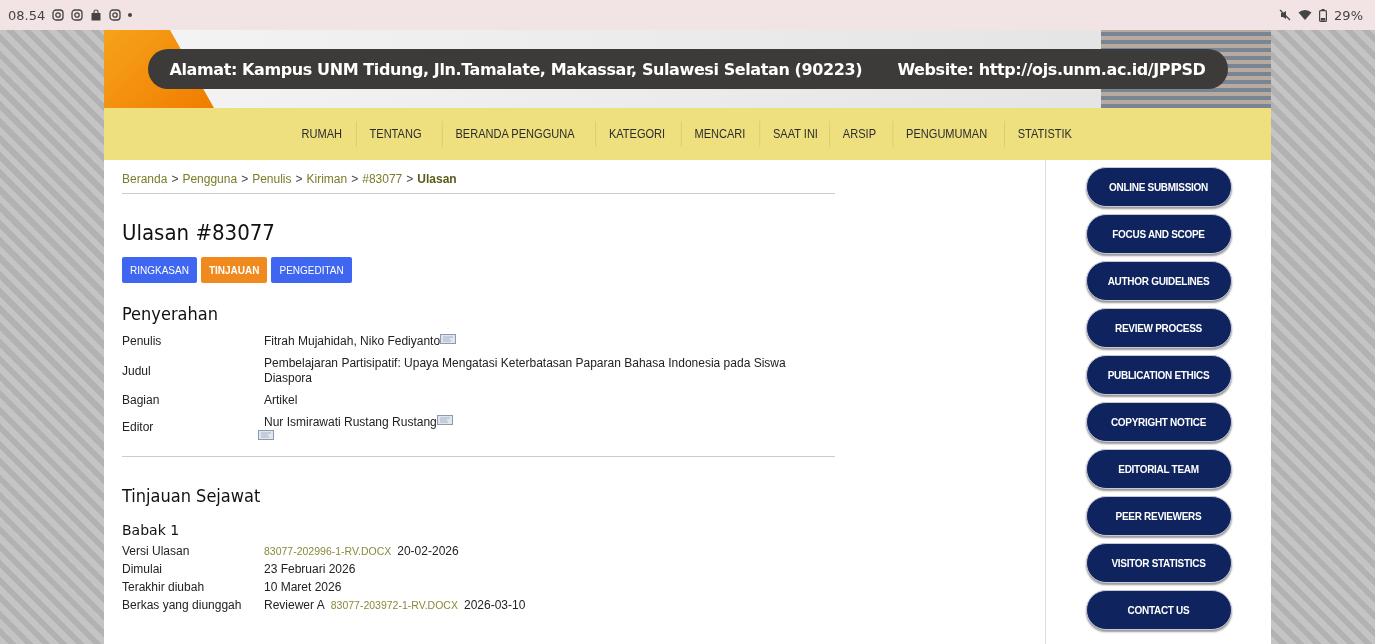 This screenshot has height=644, width=1375. Describe the element at coordinates (494, 605) in the screenshot. I see `field-value: 2026-03-10` at that location.